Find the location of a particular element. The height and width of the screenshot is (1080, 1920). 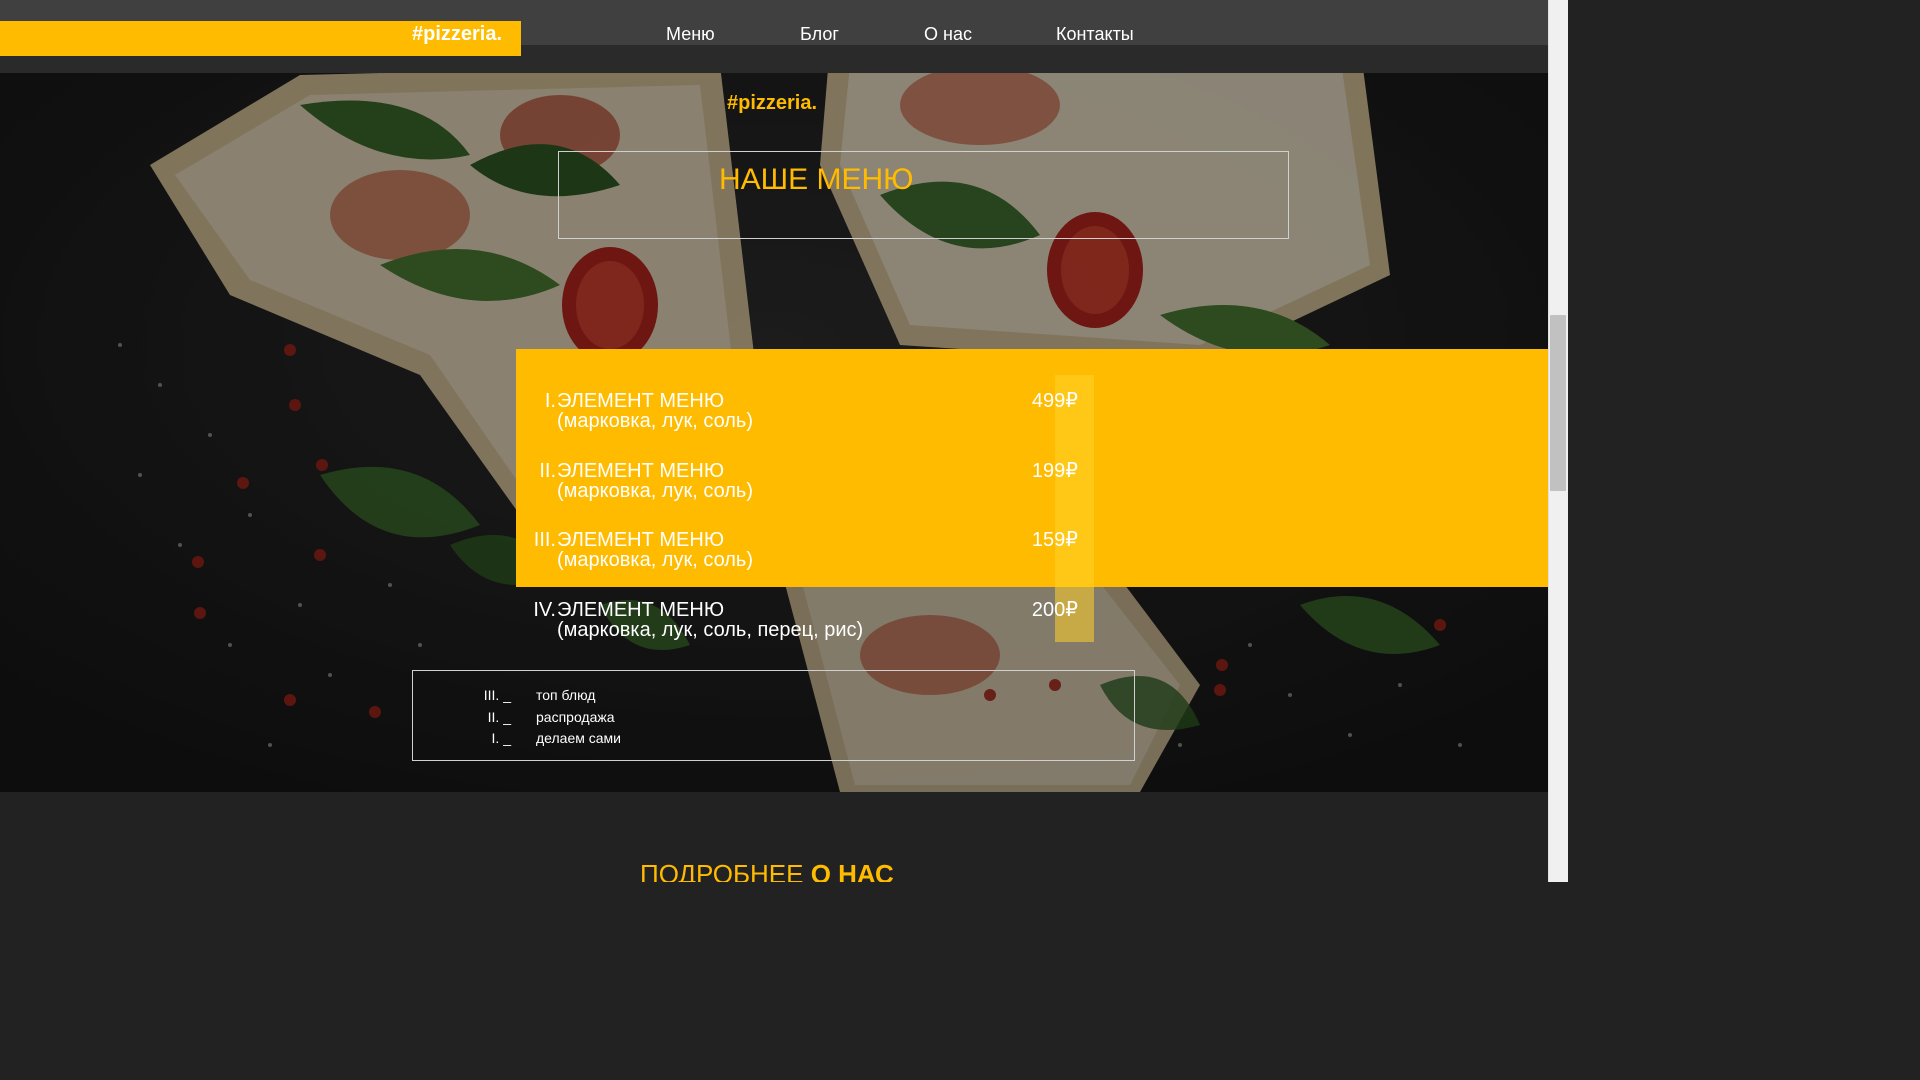

site-logo: #pizzeria. is located at coordinates (457, 34).